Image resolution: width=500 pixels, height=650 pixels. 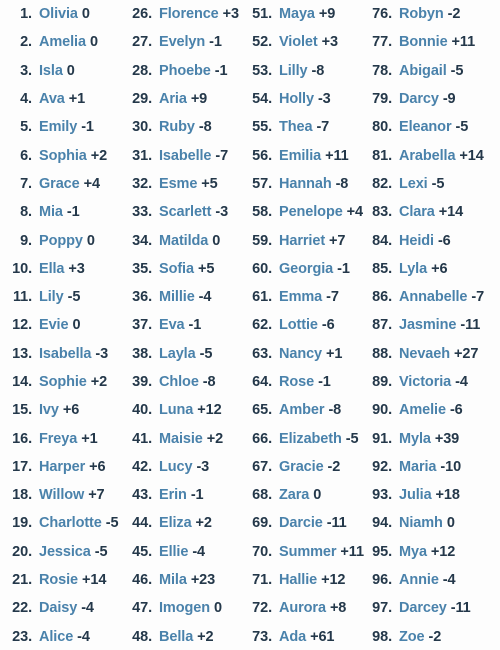 I want to click on name-label: Evie, so click(x=54, y=325).